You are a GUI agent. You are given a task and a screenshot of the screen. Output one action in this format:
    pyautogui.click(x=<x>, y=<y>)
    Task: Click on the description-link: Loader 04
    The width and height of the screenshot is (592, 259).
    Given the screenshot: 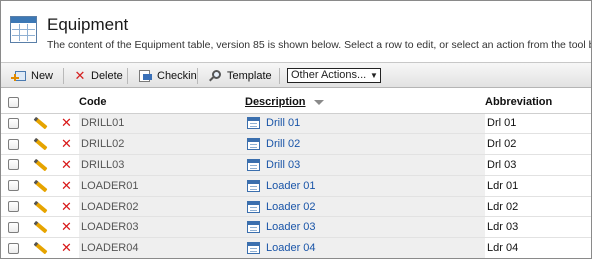 What is the action you would take?
    pyautogui.click(x=291, y=248)
    